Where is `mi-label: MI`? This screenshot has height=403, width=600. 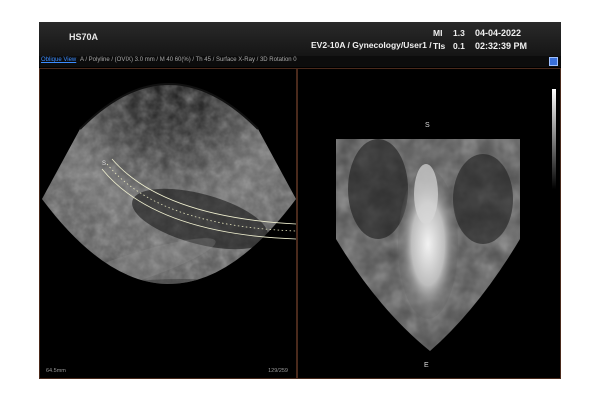 mi-label: MI is located at coordinates (438, 33).